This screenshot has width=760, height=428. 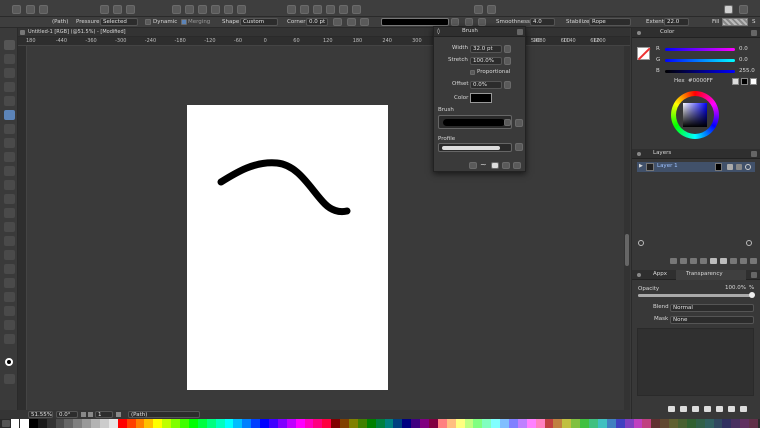 What do you see at coordinates (22, 32) in the screenshot?
I see `close-tab-icon` at bounding box center [22, 32].